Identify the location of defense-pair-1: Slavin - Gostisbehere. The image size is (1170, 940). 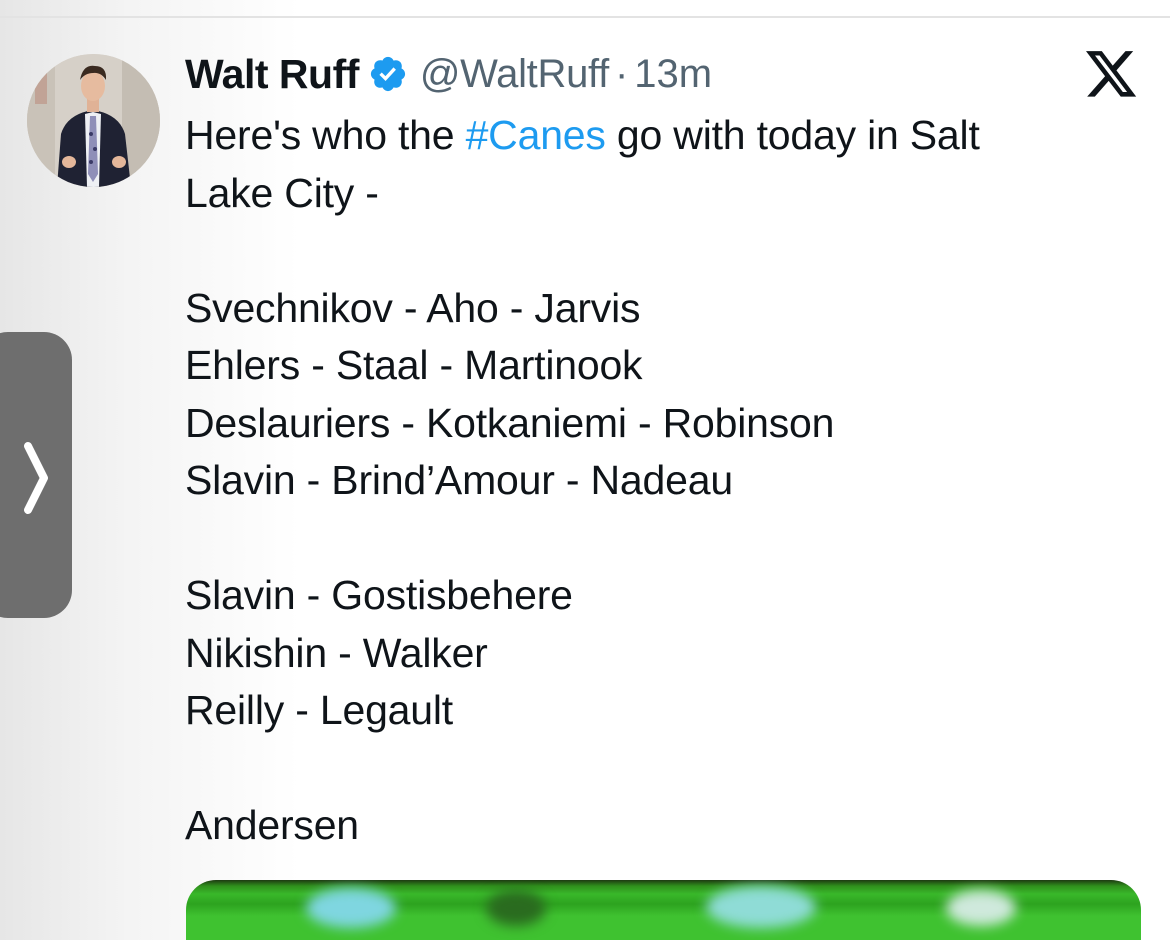
(379, 595).